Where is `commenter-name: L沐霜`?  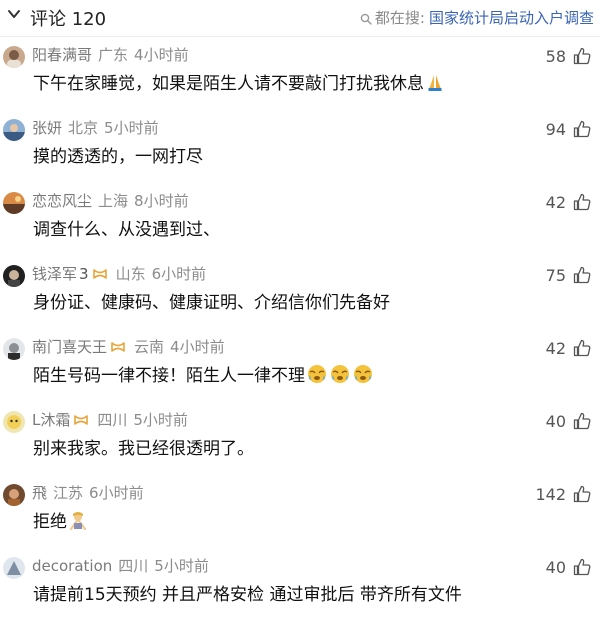
commenter-name: L沐霜 is located at coordinates (51, 420).